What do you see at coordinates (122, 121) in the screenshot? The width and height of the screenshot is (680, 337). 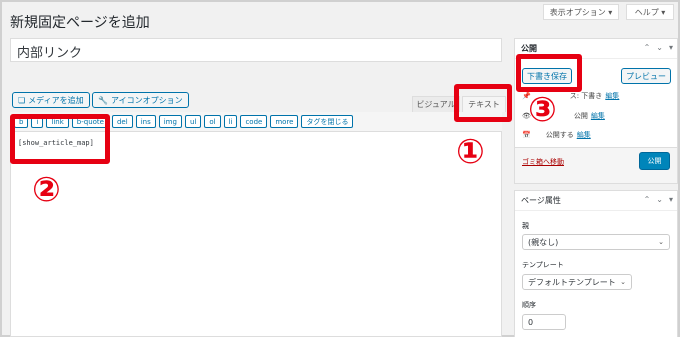 I see `qt-del: del` at bounding box center [122, 121].